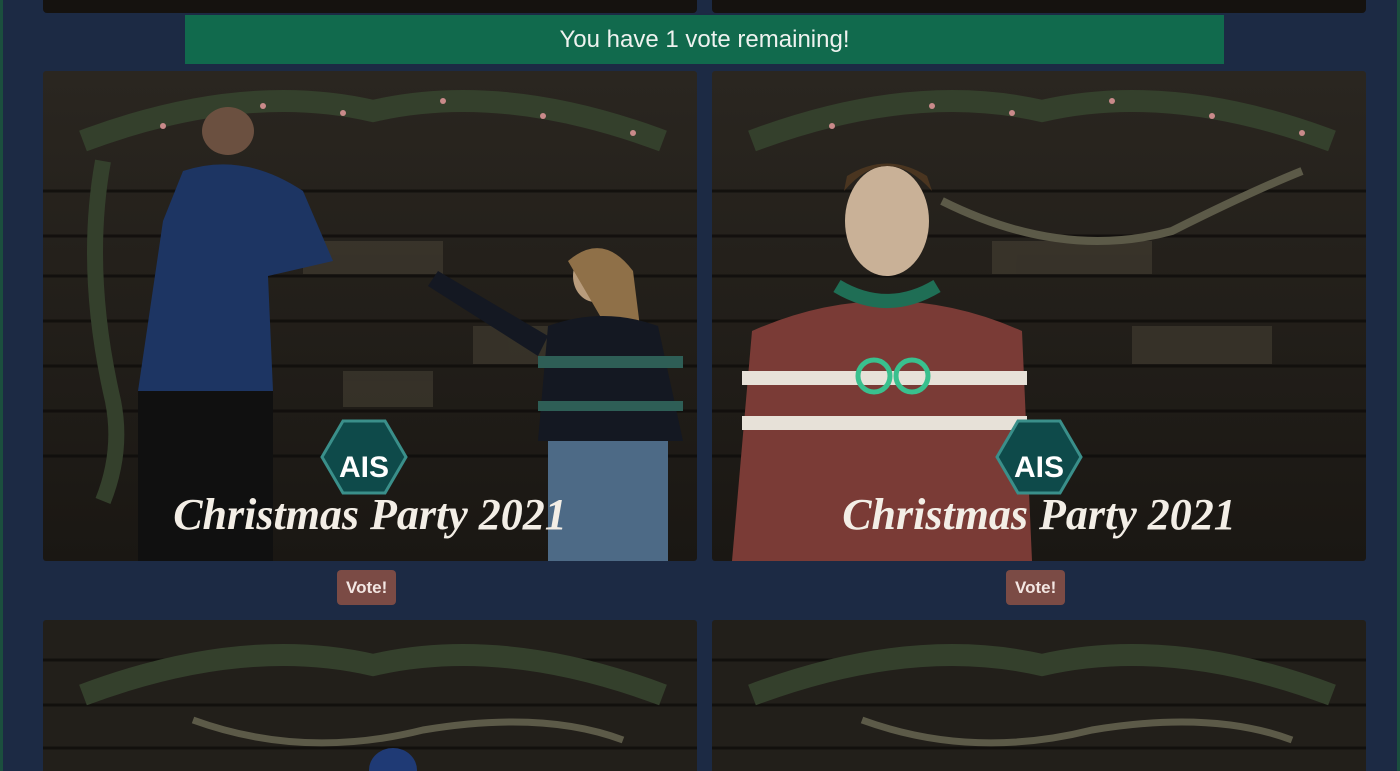  I want to click on photo-card-above-right, so click(1039, 6).